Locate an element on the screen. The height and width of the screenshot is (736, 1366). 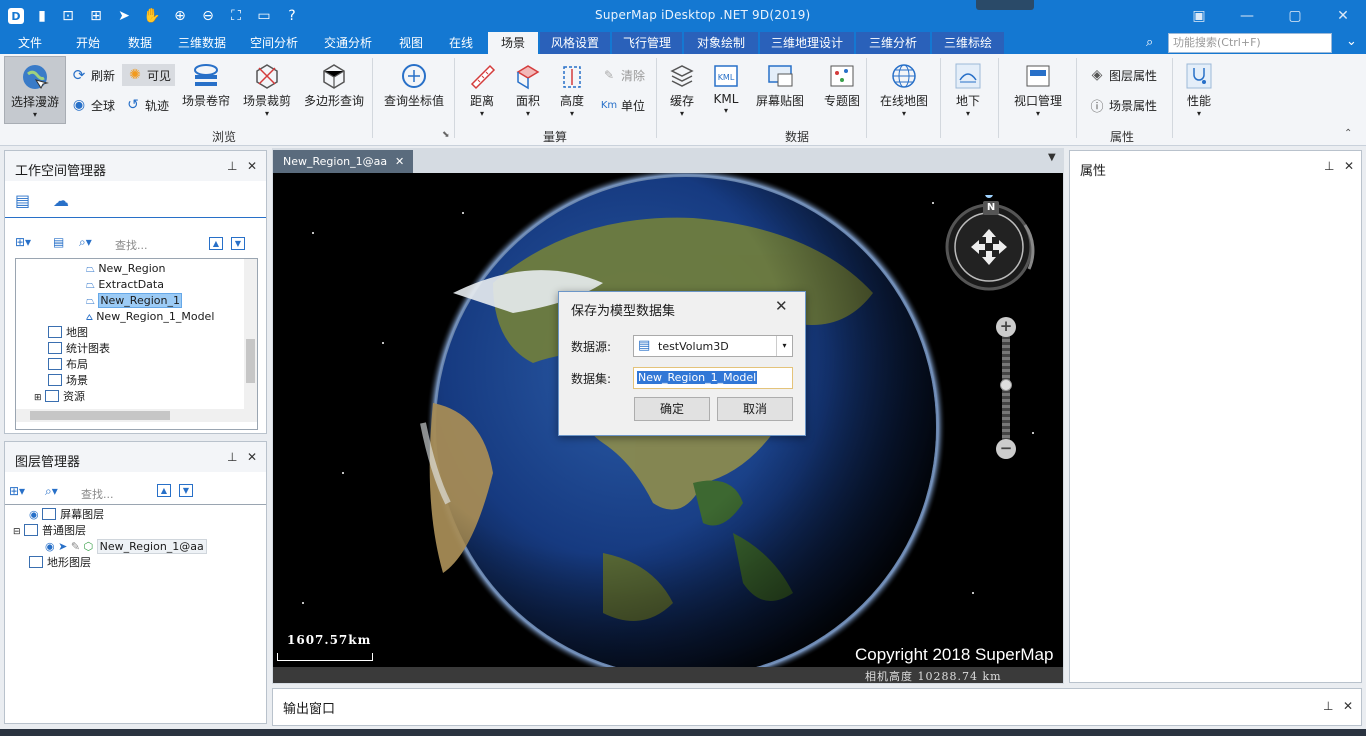
tree-item-maps: 地图 is located at coordinates (68, 333).